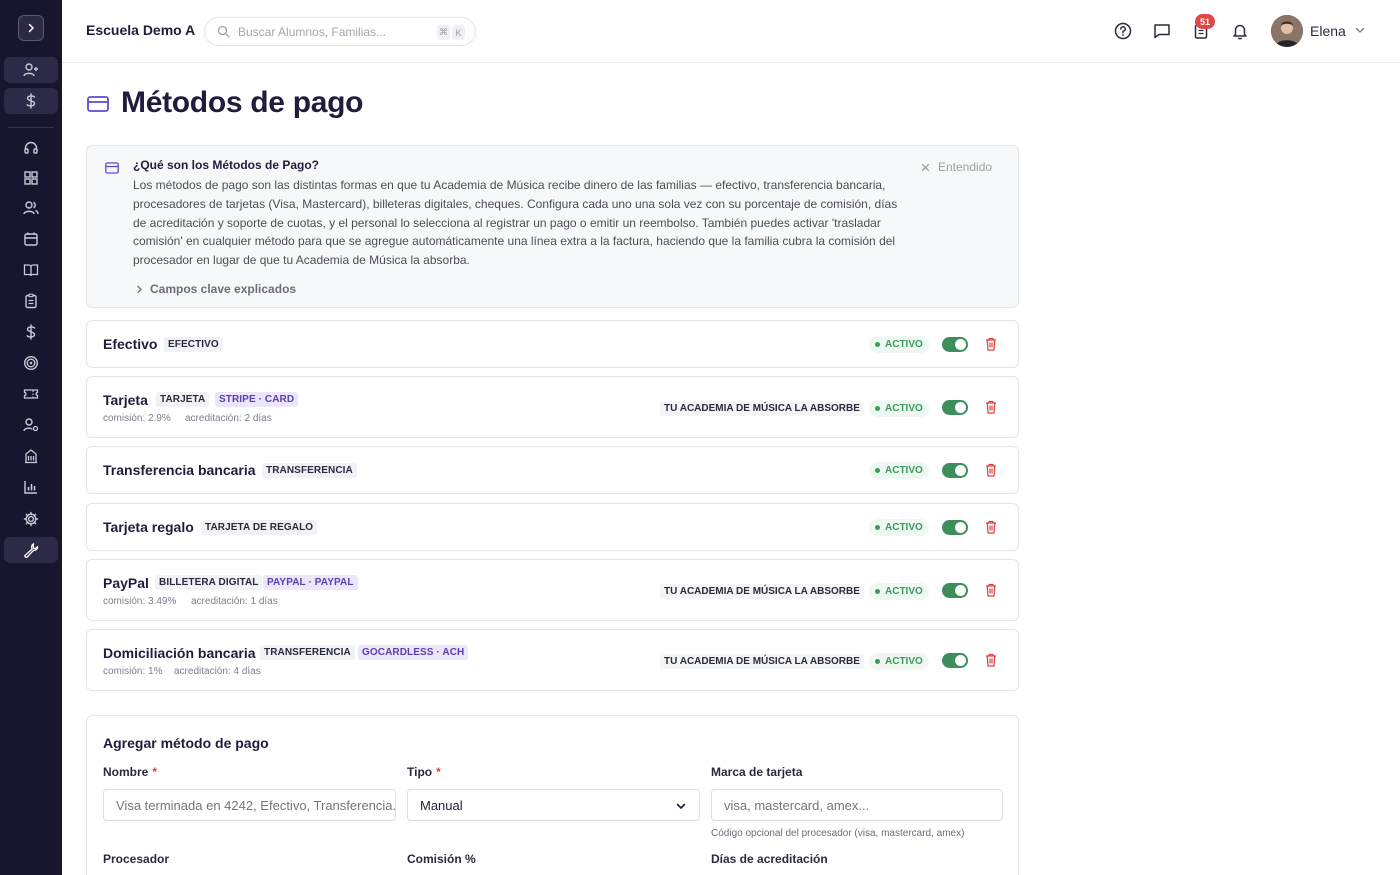 This screenshot has height=875, width=1400. Describe the element at coordinates (31, 127) in the screenshot. I see `sidebar-divider` at that location.